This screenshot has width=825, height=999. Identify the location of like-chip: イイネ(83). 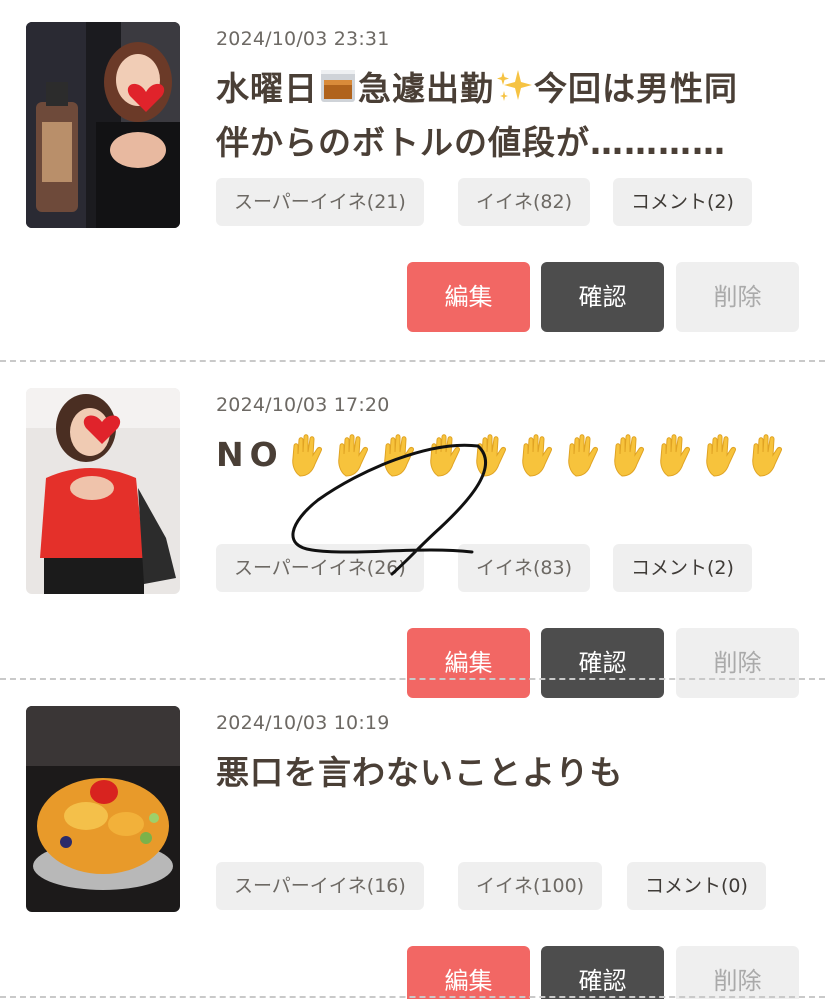
(524, 568).